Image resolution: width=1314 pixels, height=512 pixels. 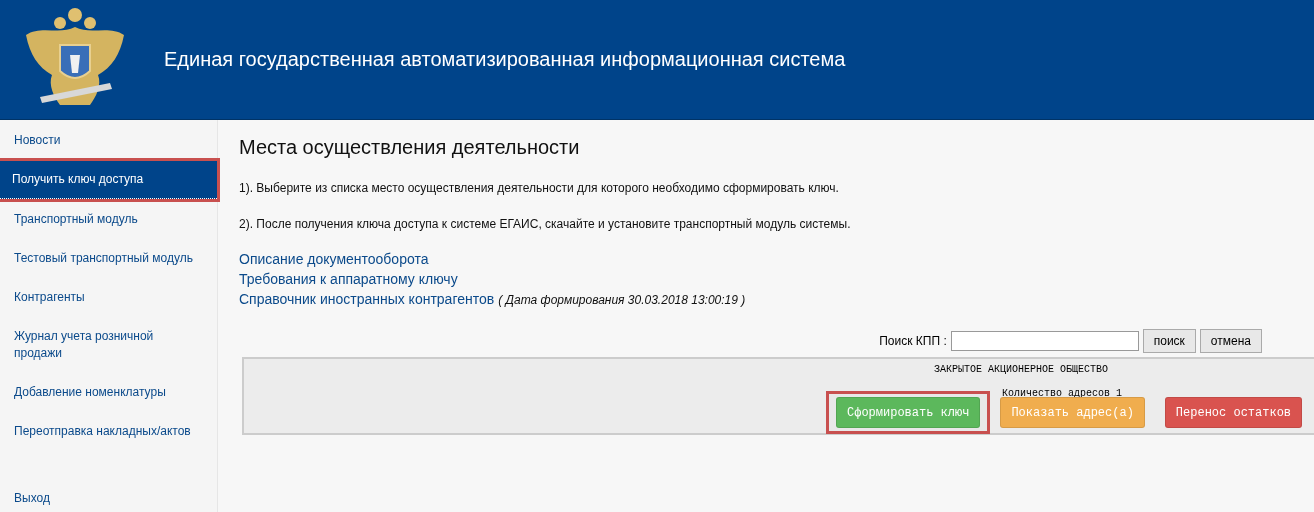 I want to click on system-title: Единая государственная автоматизированная информационная система, so click(x=505, y=59).